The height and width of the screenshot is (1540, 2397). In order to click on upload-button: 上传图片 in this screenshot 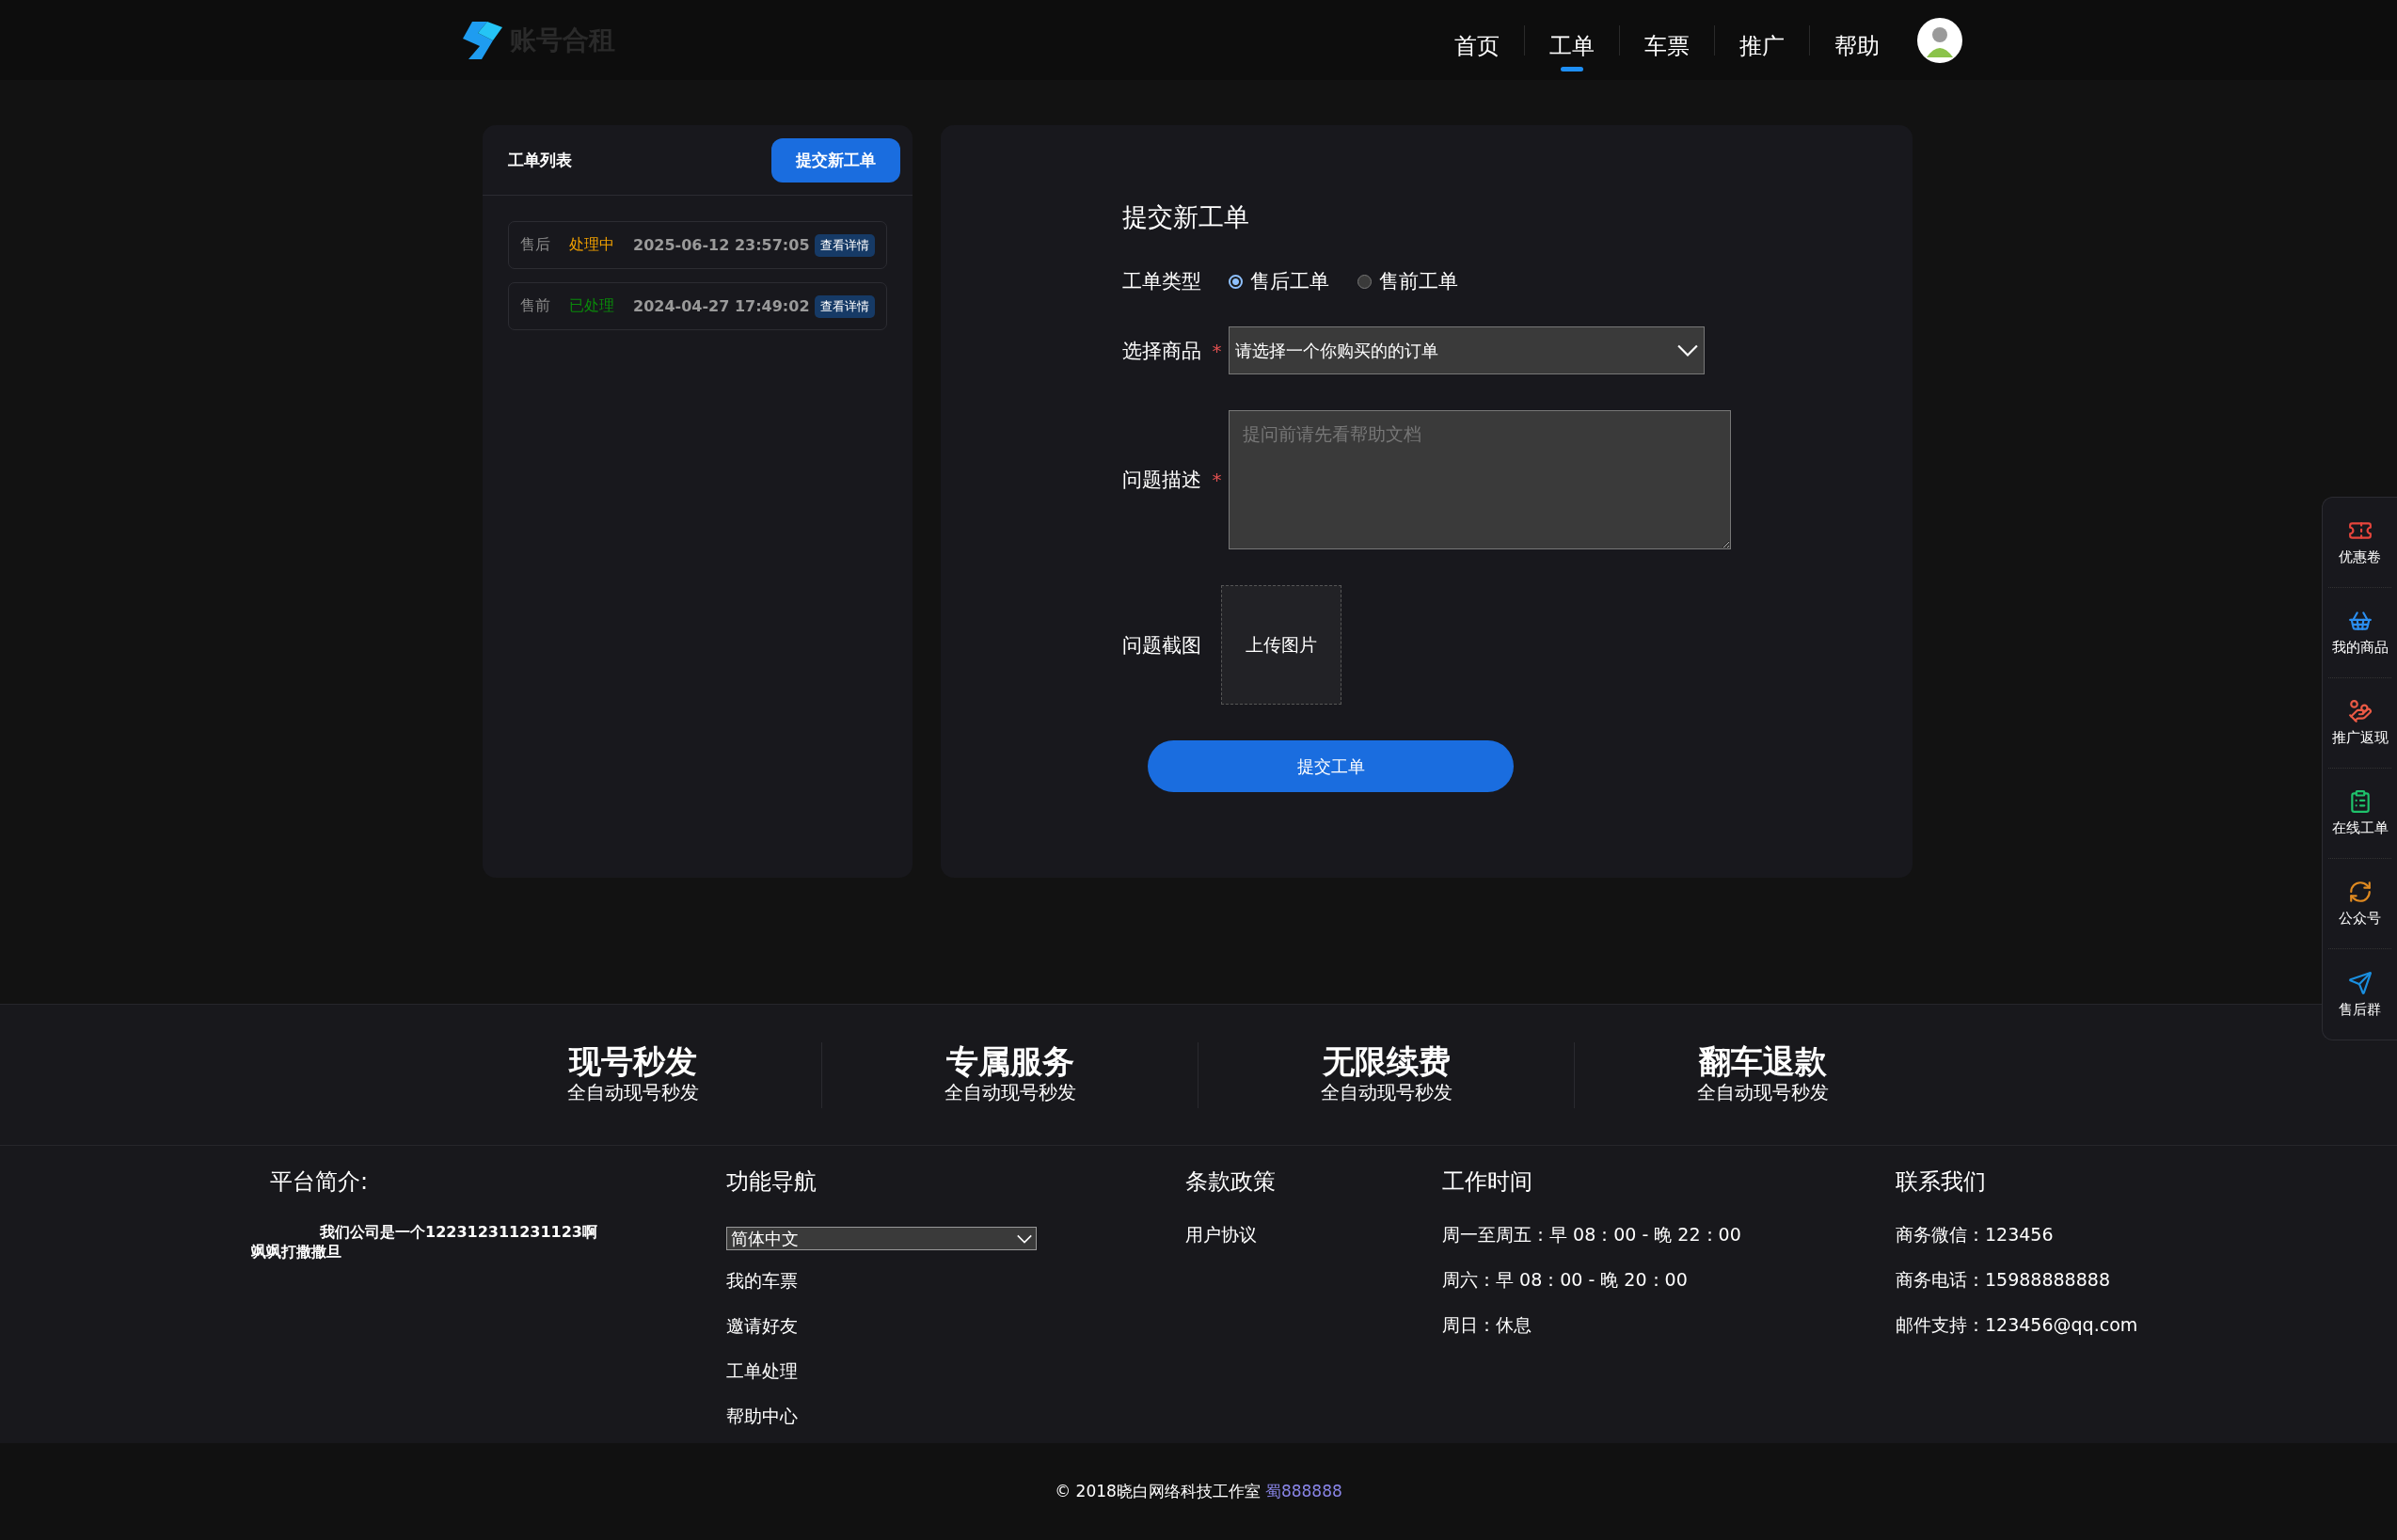, I will do `click(1281, 645)`.